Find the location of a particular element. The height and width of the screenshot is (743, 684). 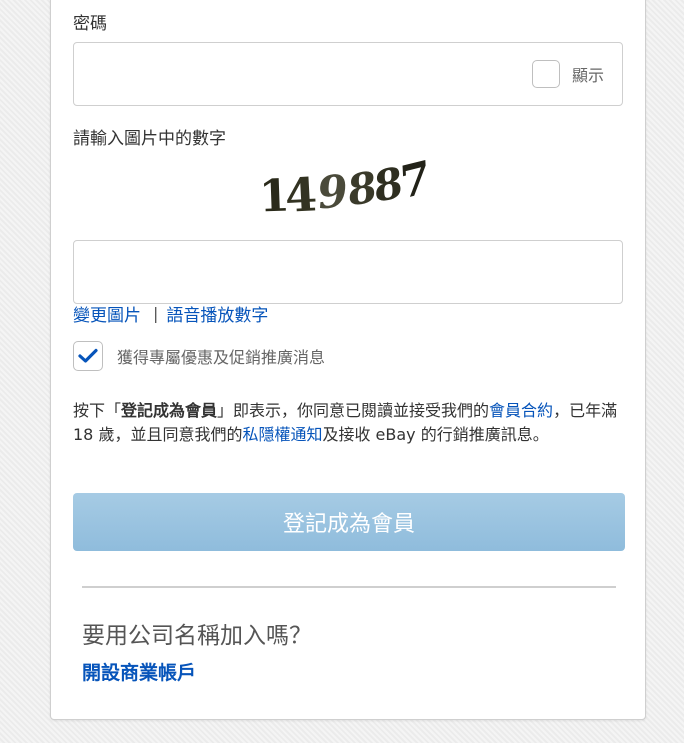

user-agreement-link: 會員合約 is located at coordinates (521, 410).